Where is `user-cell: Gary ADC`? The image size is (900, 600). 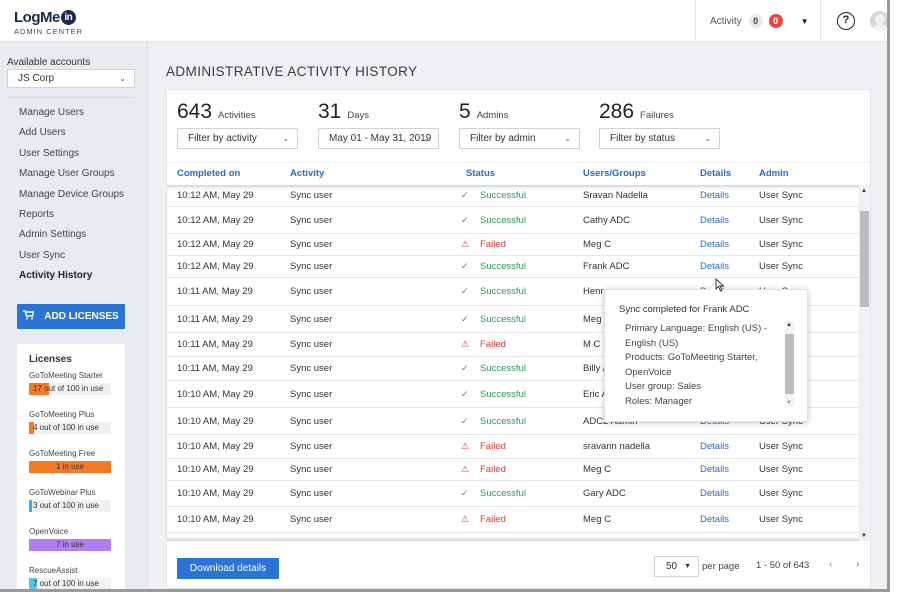
user-cell: Gary ADC is located at coordinates (604, 493).